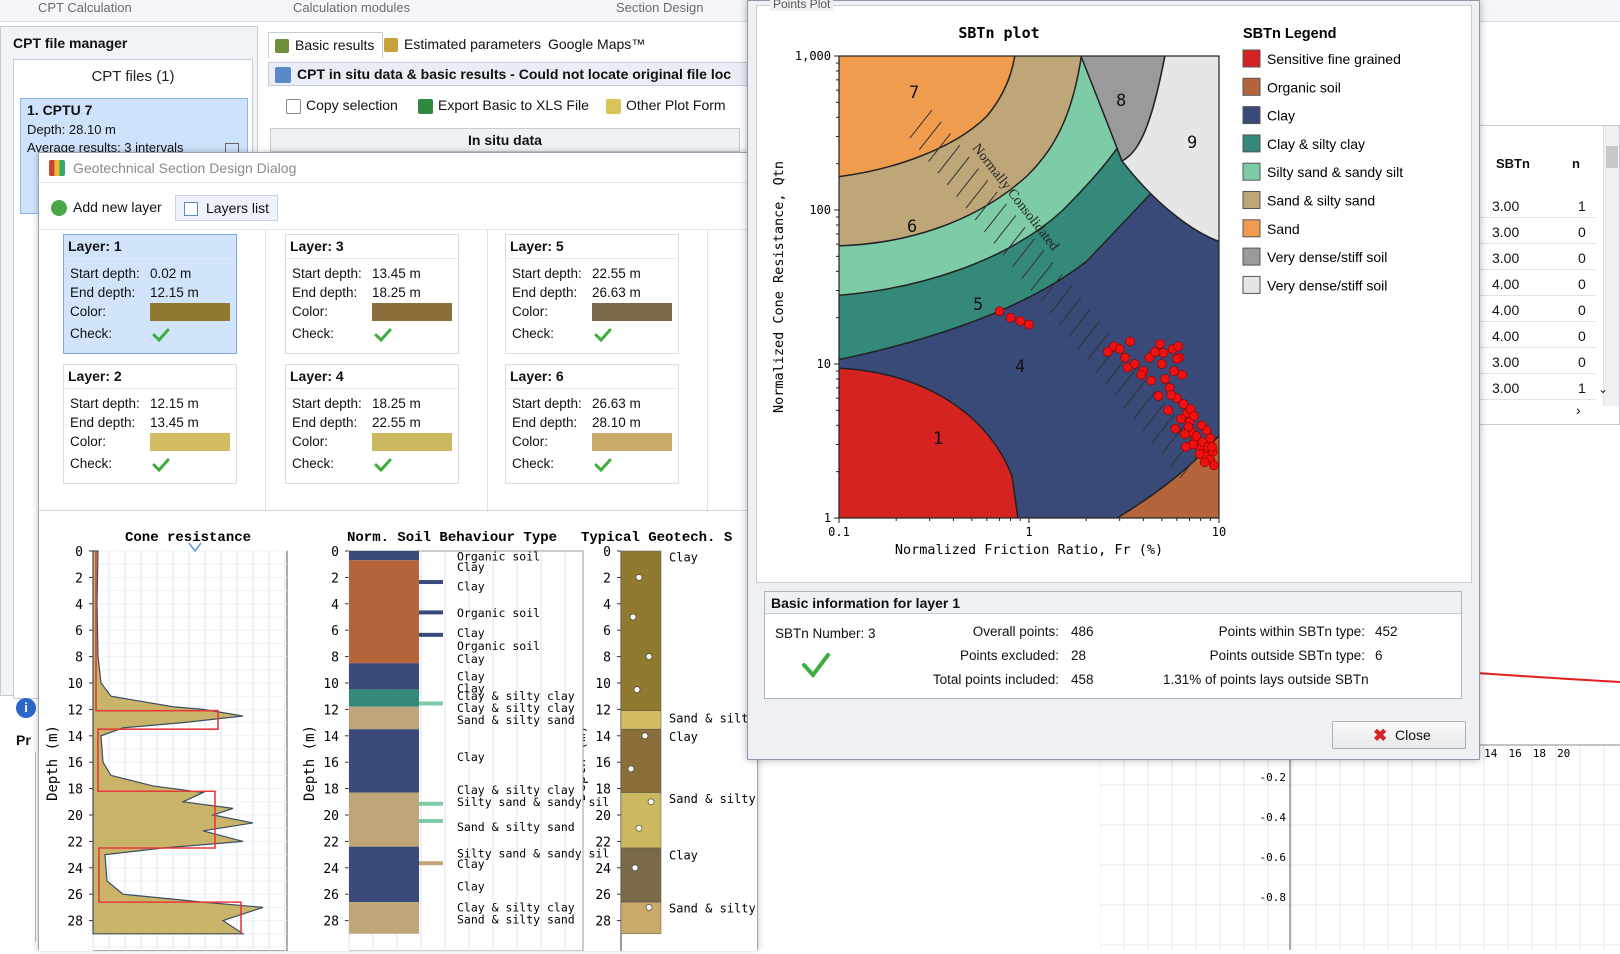  I want to click on bottom-y-tick: -0.6, so click(1273, 857).